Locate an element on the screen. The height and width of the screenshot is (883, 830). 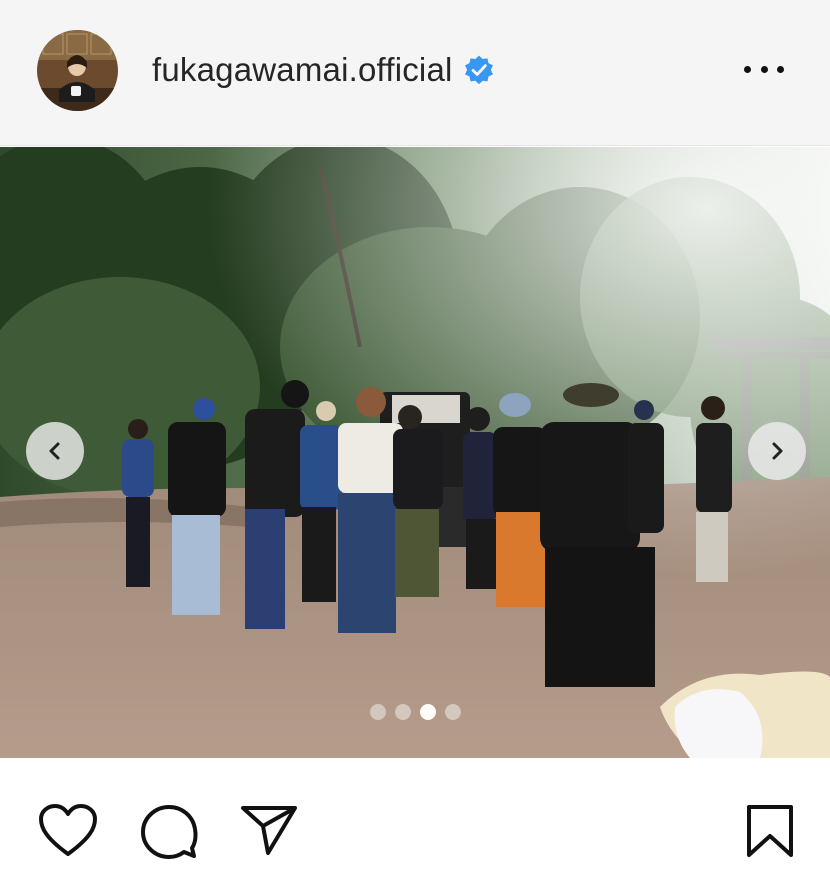
chevron-right-icon is located at coordinates (777, 451).